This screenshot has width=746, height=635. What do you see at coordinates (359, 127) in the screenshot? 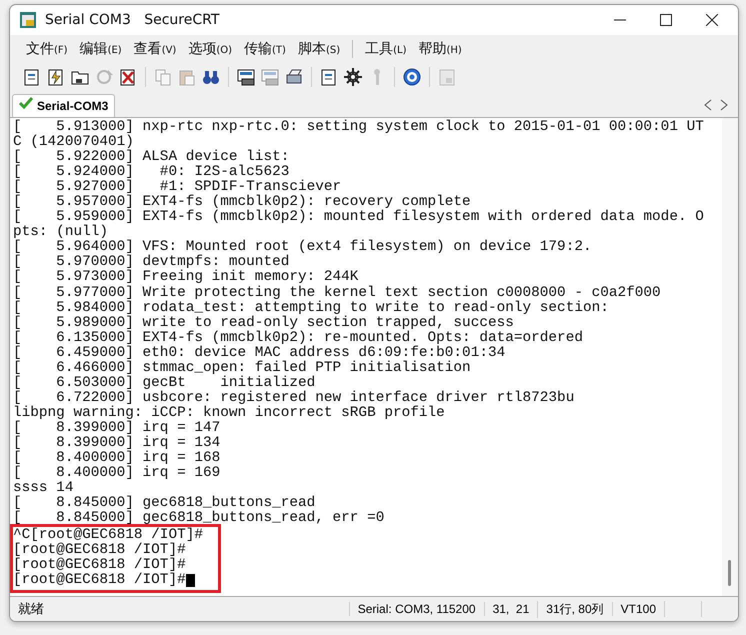
I see `terminal-line: [ 5.913000] nxp-rtc nxp-rtc.0: setting system clock to 2015-01-01 00:00:01 UT` at bounding box center [359, 127].